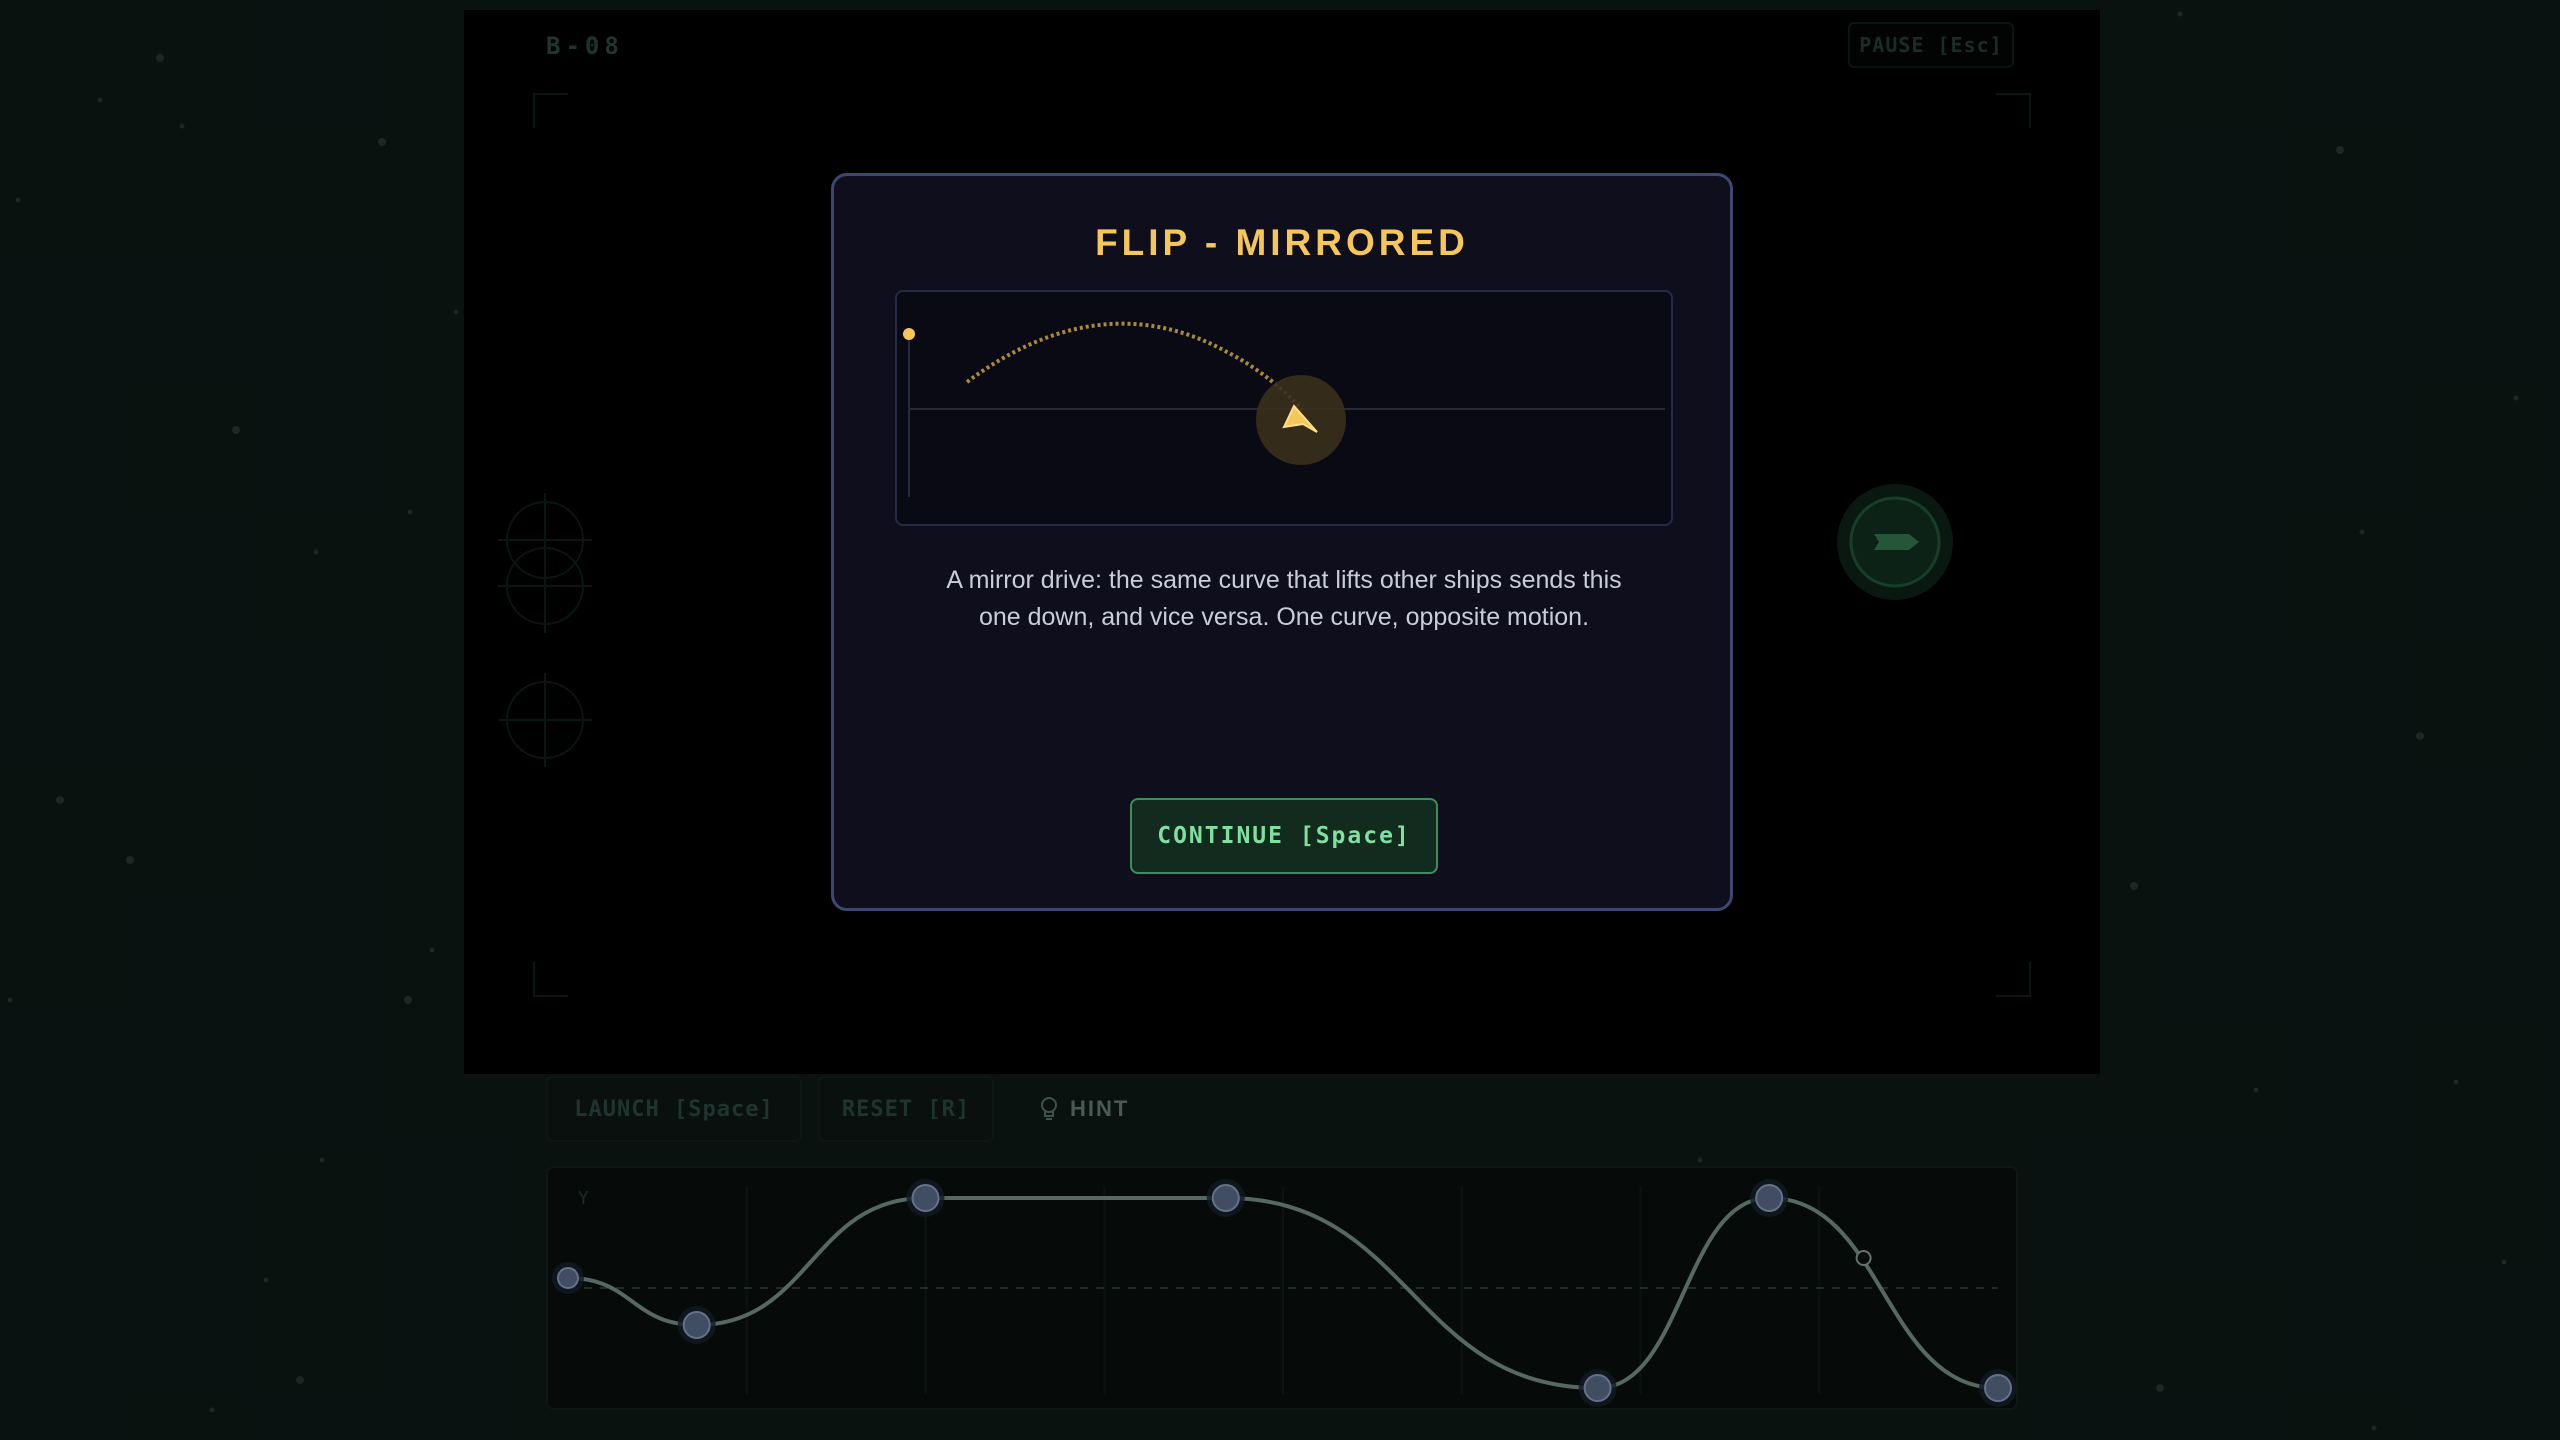 This screenshot has width=2560, height=1440. I want to click on preview-trajectory, so click(1134, 366).